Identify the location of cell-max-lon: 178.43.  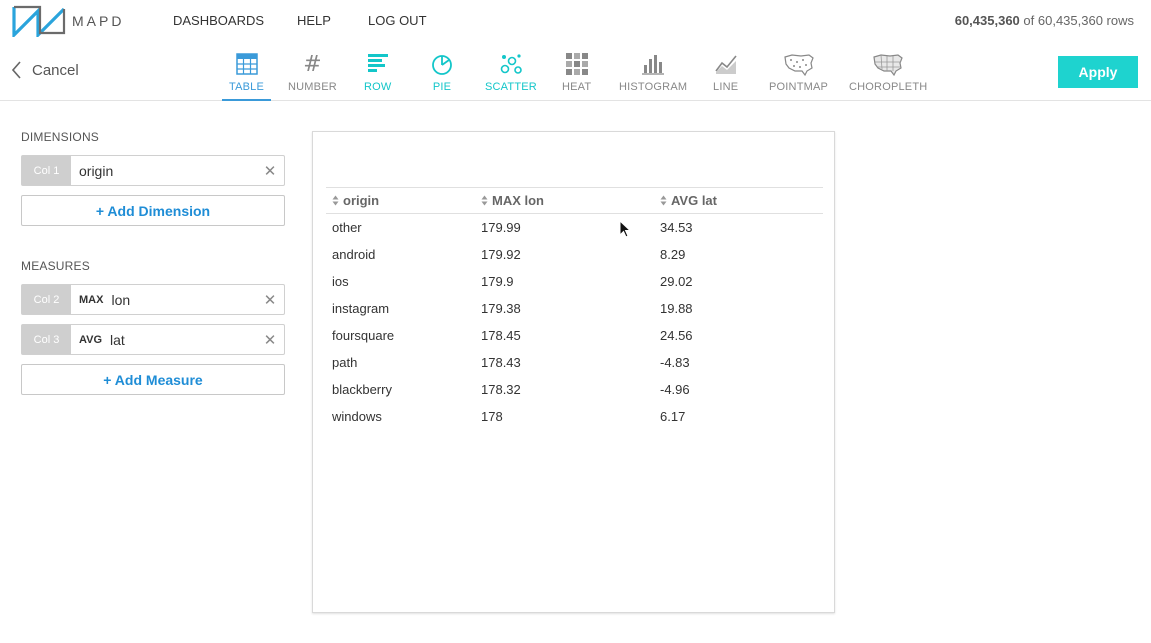
(501, 362).